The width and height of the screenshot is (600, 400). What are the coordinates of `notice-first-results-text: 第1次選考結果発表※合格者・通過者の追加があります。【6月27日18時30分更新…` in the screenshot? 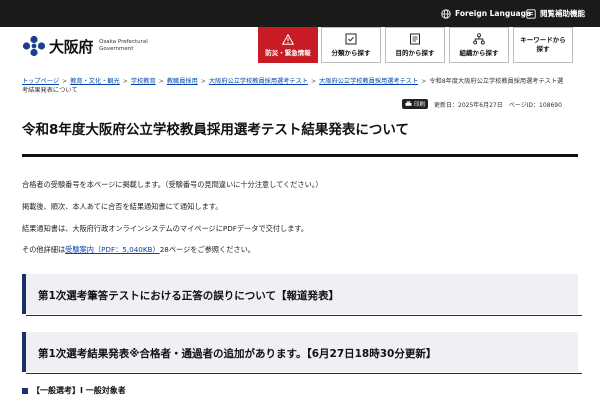 It's located at (237, 354).